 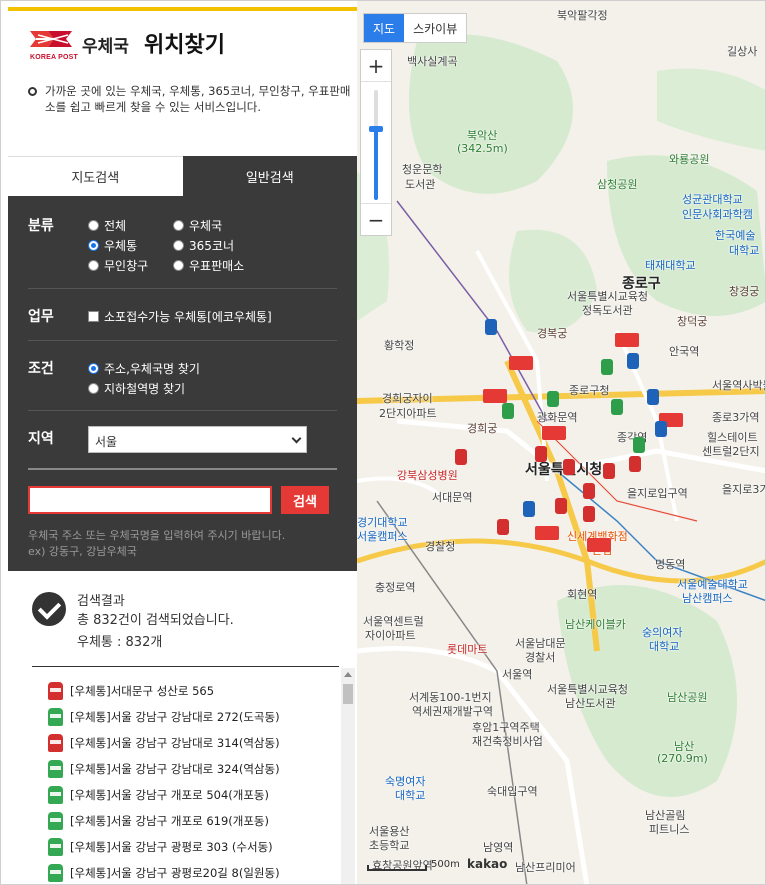 I want to click on list-item: [우체통]서울 강남구 광평로20길 8(일원동), so click(x=187, y=872).